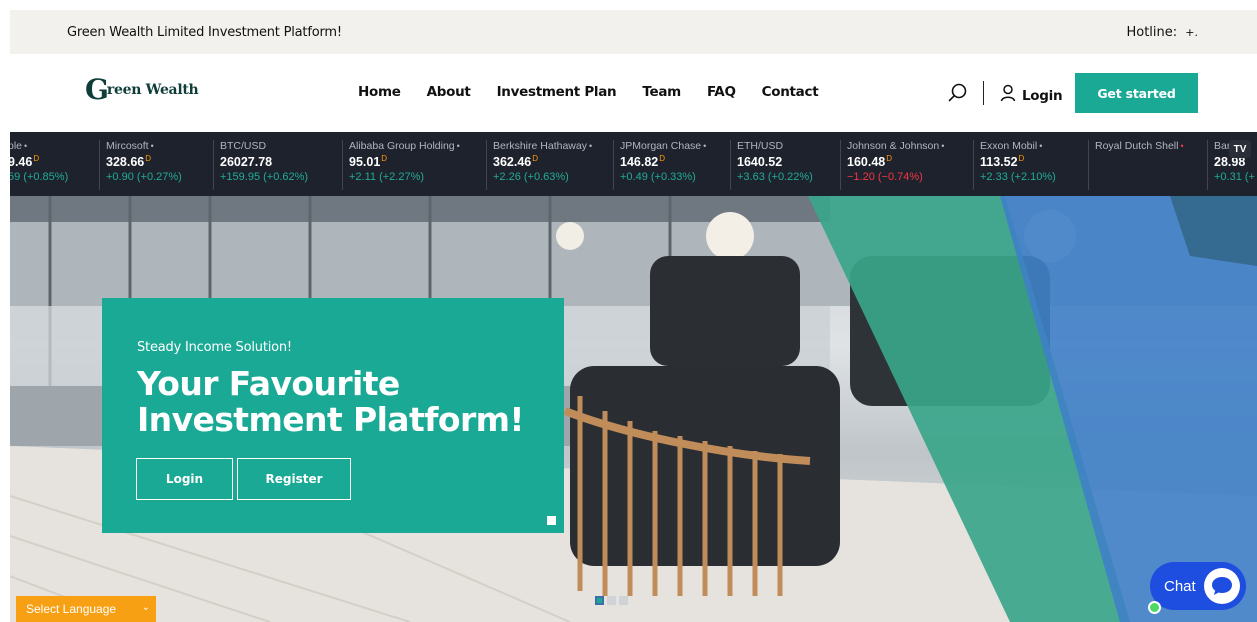 This screenshot has height=622, width=1257. Describe the element at coordinates (55, 165) in the screenshot. I see `ticker-item: ple • 9.46D 59 (+0.85%)` at that location.